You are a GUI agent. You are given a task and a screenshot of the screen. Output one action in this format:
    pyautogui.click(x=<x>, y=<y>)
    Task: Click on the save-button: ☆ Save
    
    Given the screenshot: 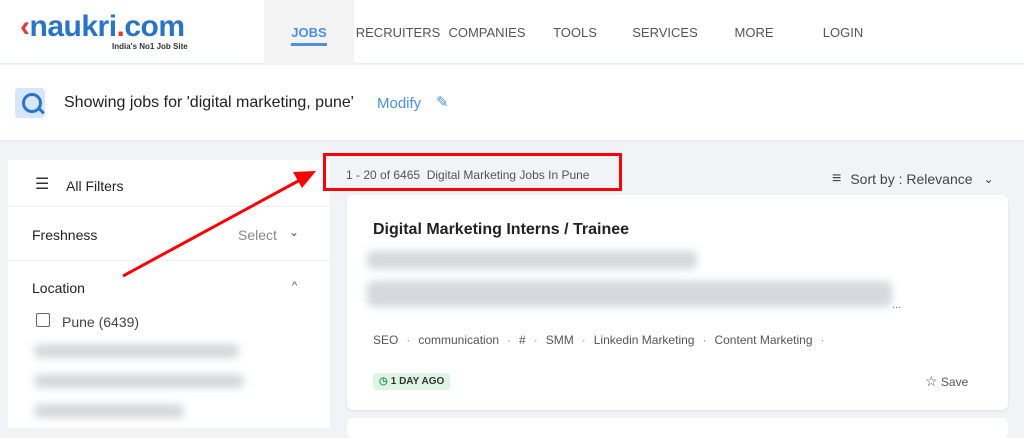 What is the action you would take?
    pyautogui.click(x=946, y=381)
    